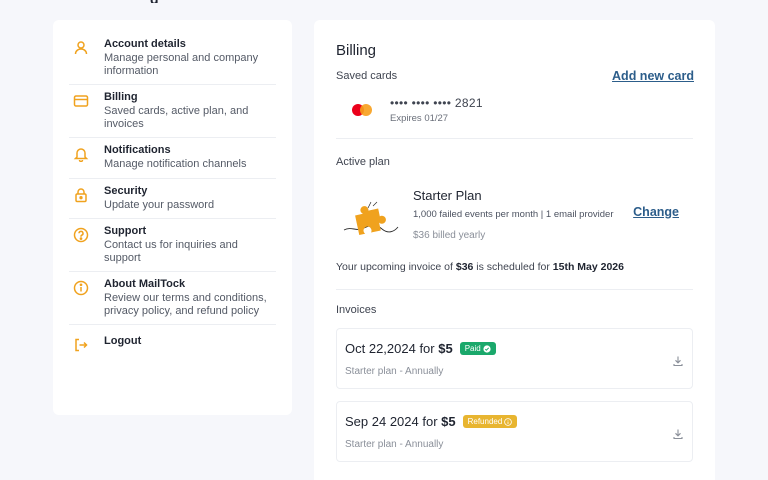 The image size is (768, 480). What do you see at coordinates (81, 345) in the screenshot?
I see `logout-icon` at bounding box center [81, 345].